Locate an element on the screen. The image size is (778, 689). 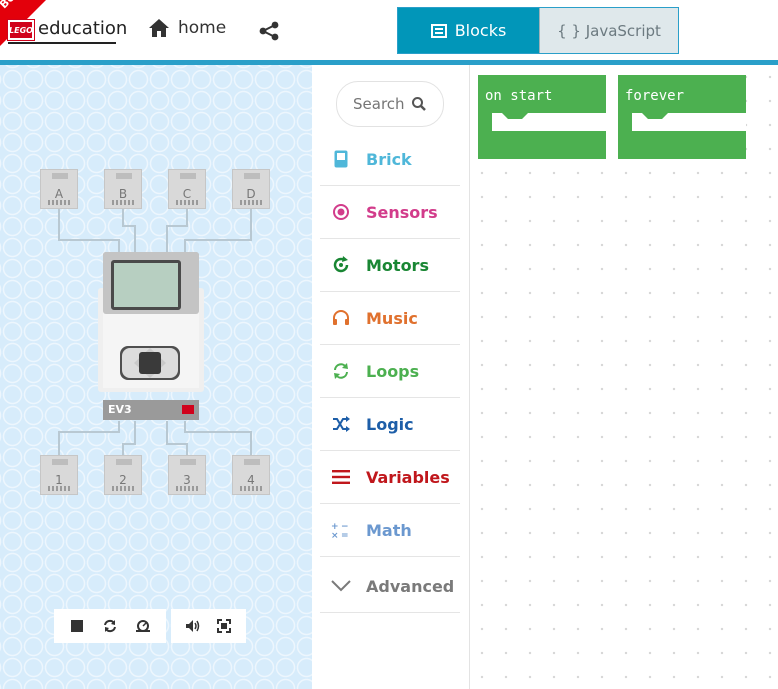
share-button is located at coordinates (269, 33).